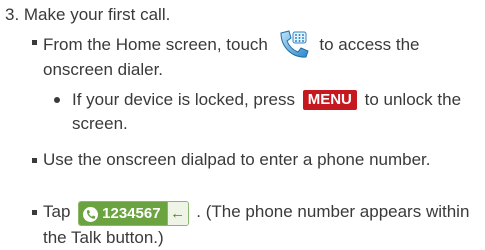 The image size is (485, 250). What do you see at coordinates (329, 100) in the screenshot?
I see `menu-key-badge: MENU` at bounding box center [329, 100].